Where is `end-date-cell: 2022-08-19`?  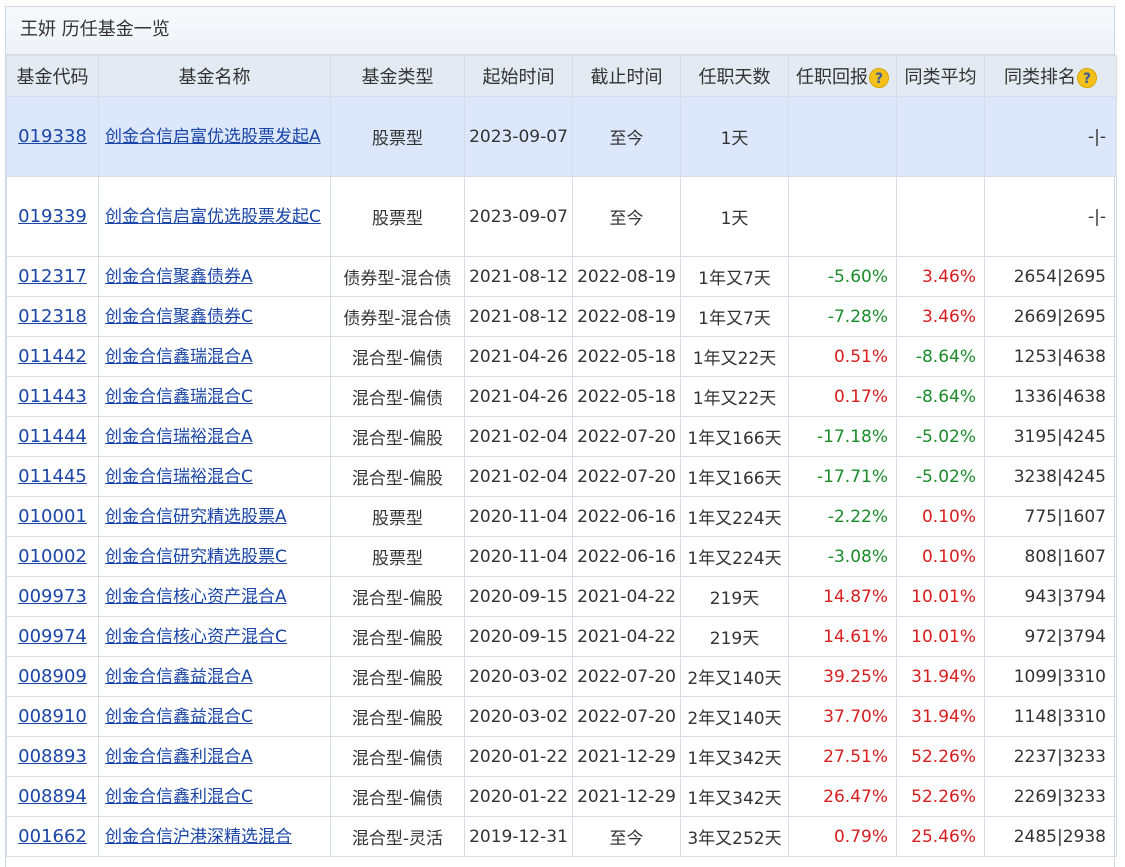 end-date-cell: 2022-08-19 is located at coordinates (626, 276).